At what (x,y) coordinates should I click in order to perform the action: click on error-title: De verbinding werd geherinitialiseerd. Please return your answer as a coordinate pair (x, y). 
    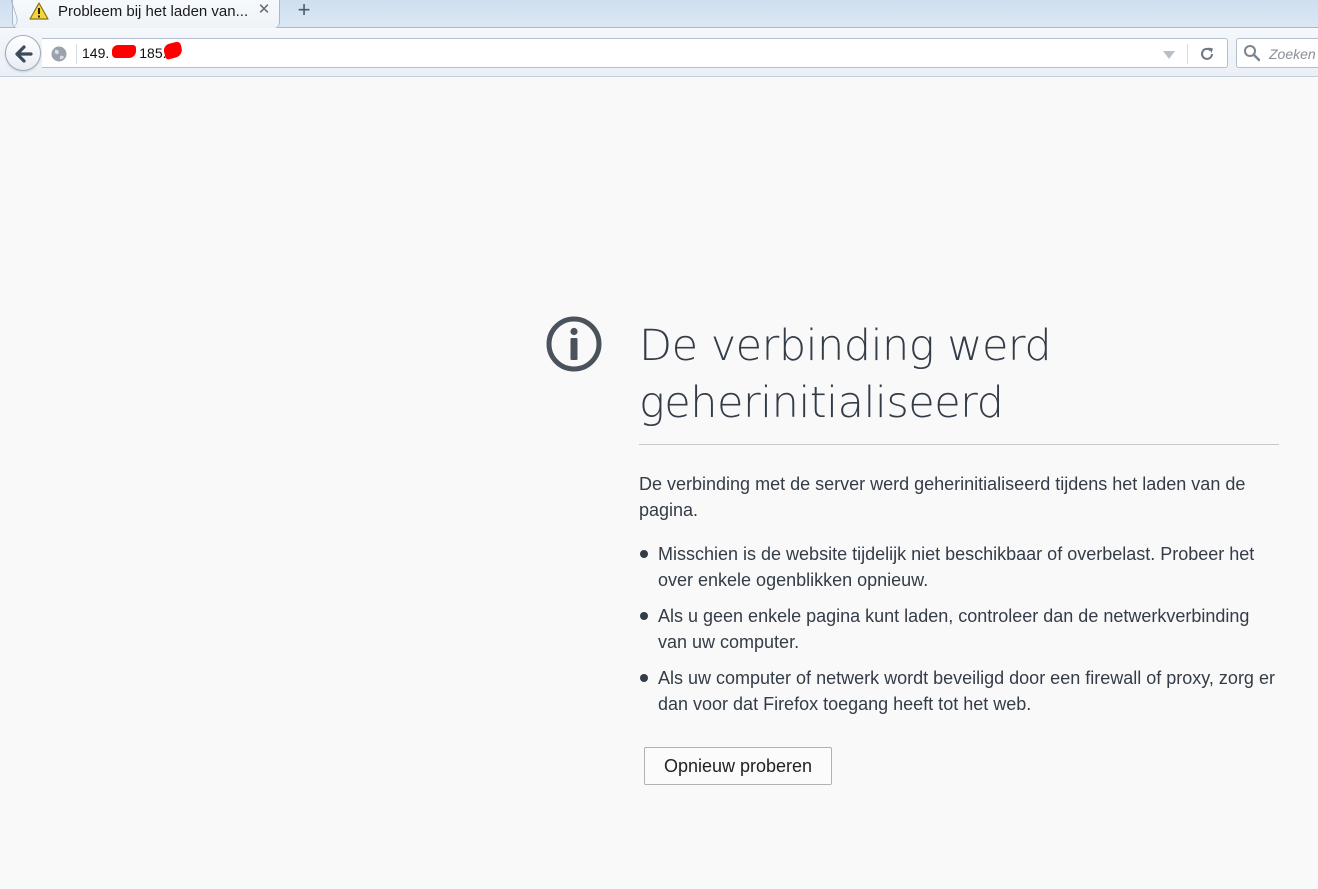
    Looking at the image, I should click on (959, 375).